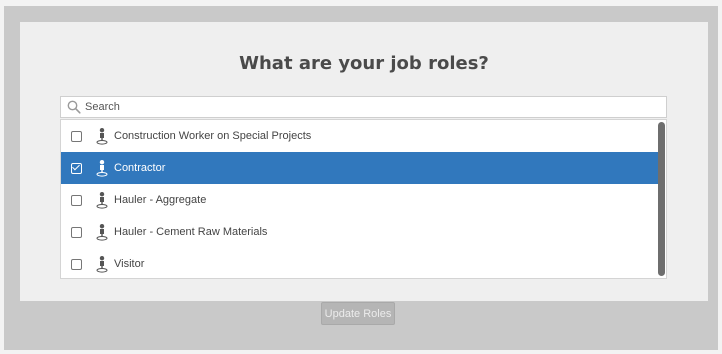 Image resolution: width=722 pixels, height=354 pixels. Describe the element at coordinates (191, 232) in the screenshot. I see `role-label: Hauler - Cement Raw Materials` at that location.